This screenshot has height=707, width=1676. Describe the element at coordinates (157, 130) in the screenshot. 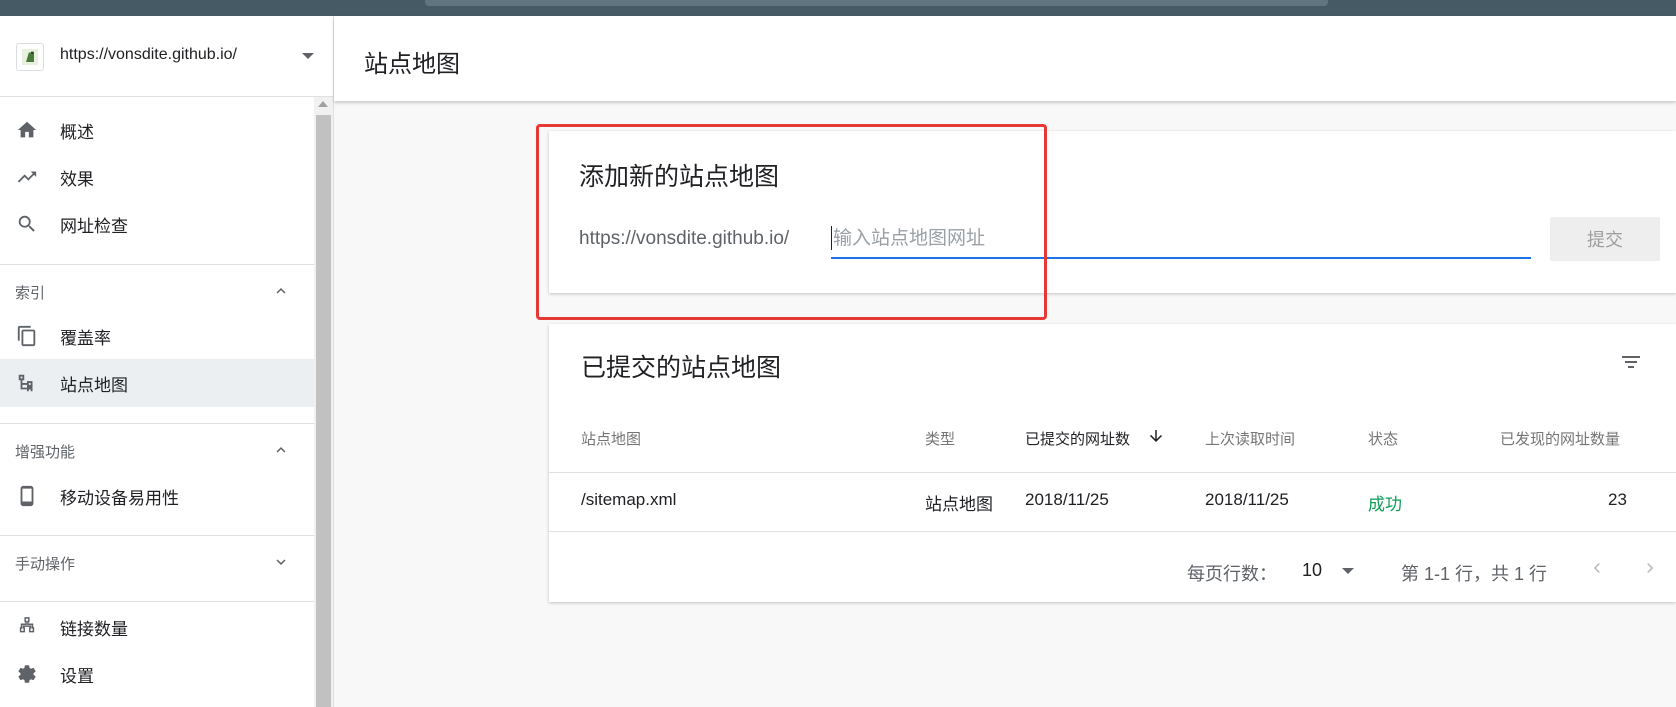

I see `sidebar-item-overview: 概述` at that location.